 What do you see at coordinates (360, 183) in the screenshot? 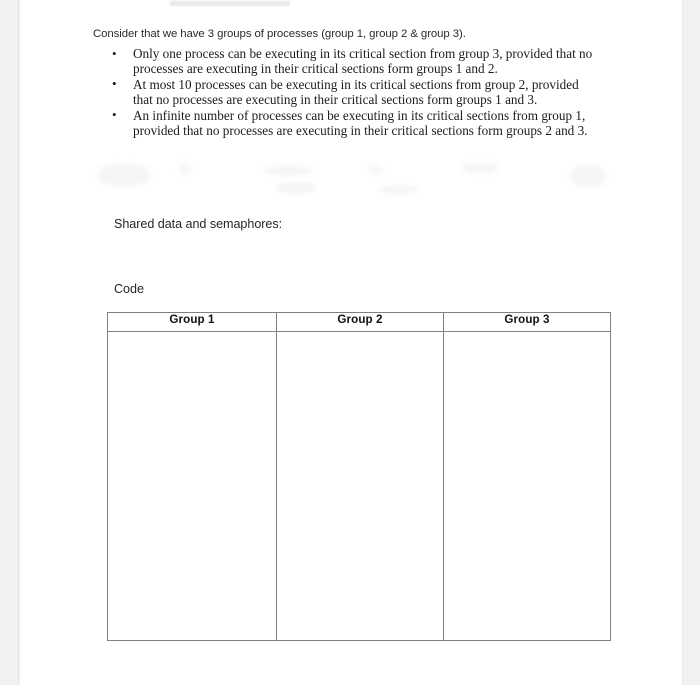
I see `scan-noise-artifact` at bounding box center [360, 183].